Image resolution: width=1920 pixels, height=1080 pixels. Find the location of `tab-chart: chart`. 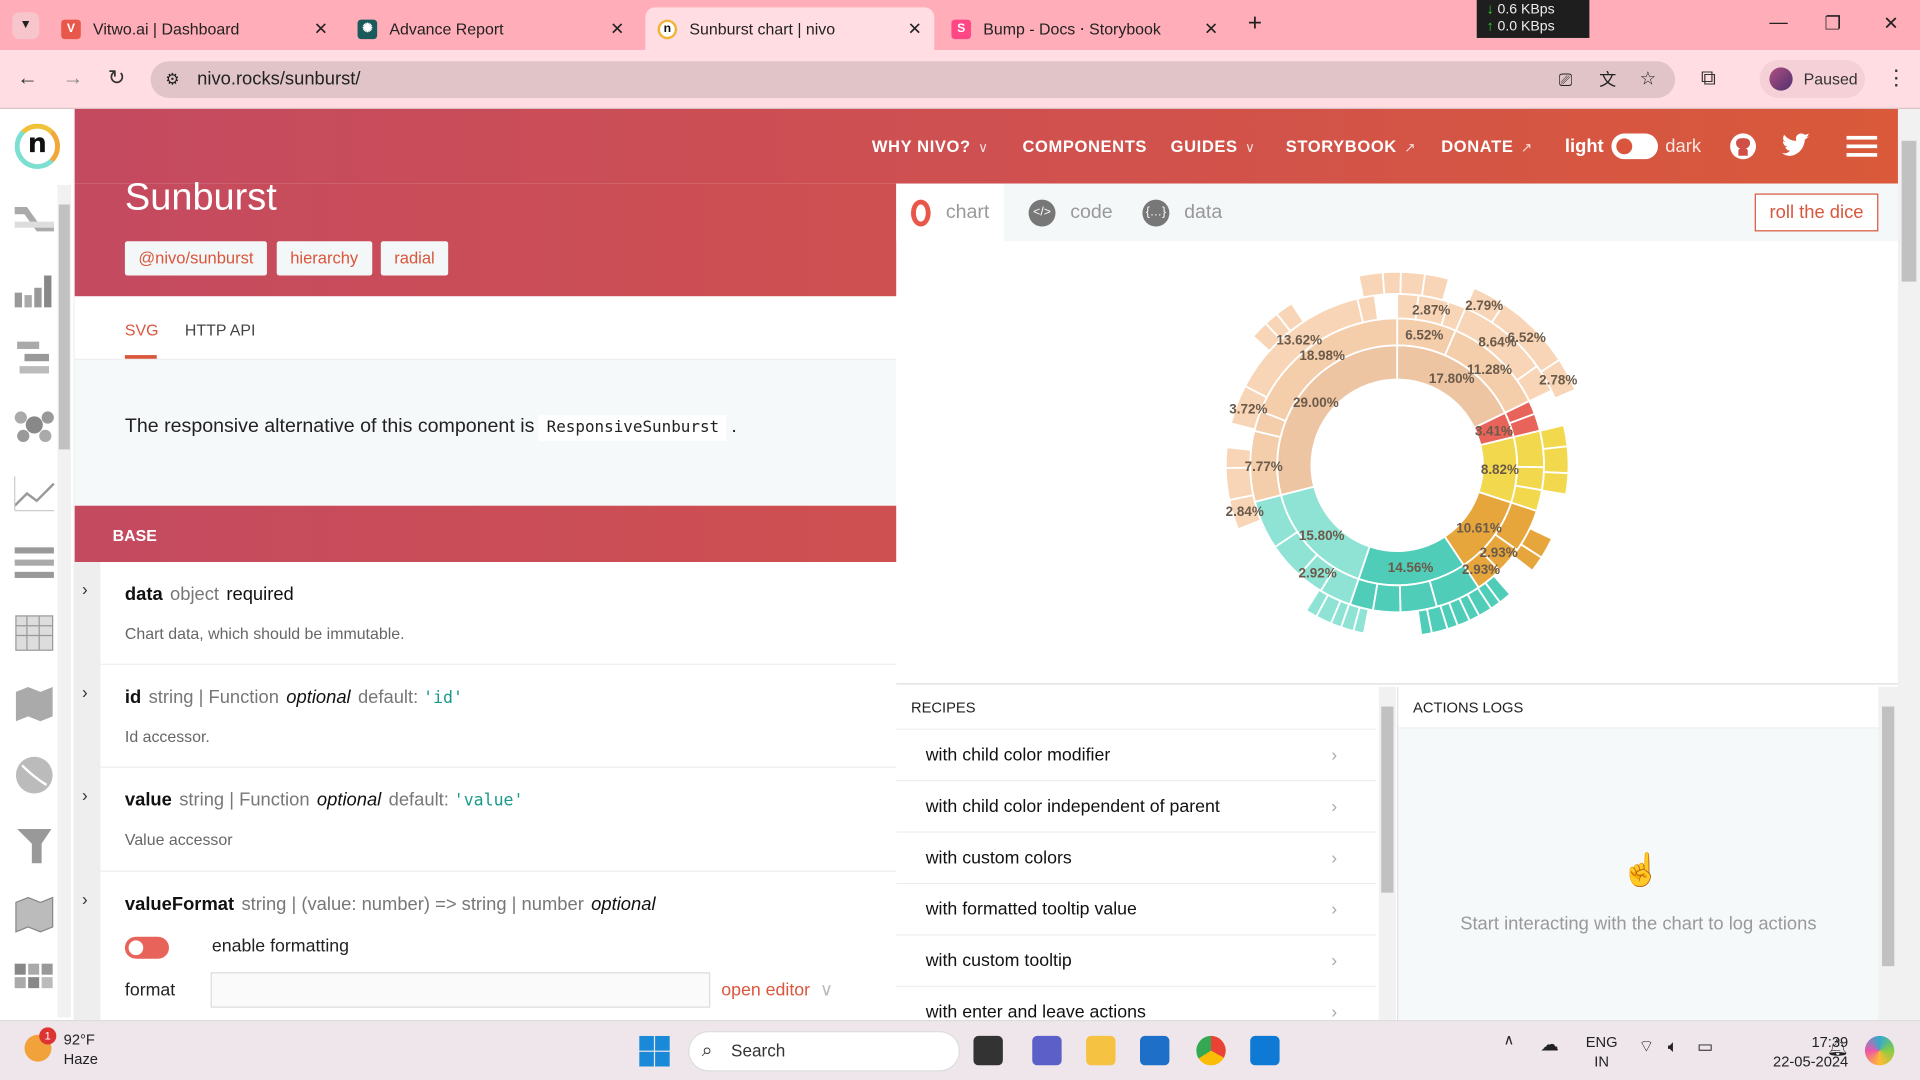

tab-chart: chart is located at coordinates (950, 212).